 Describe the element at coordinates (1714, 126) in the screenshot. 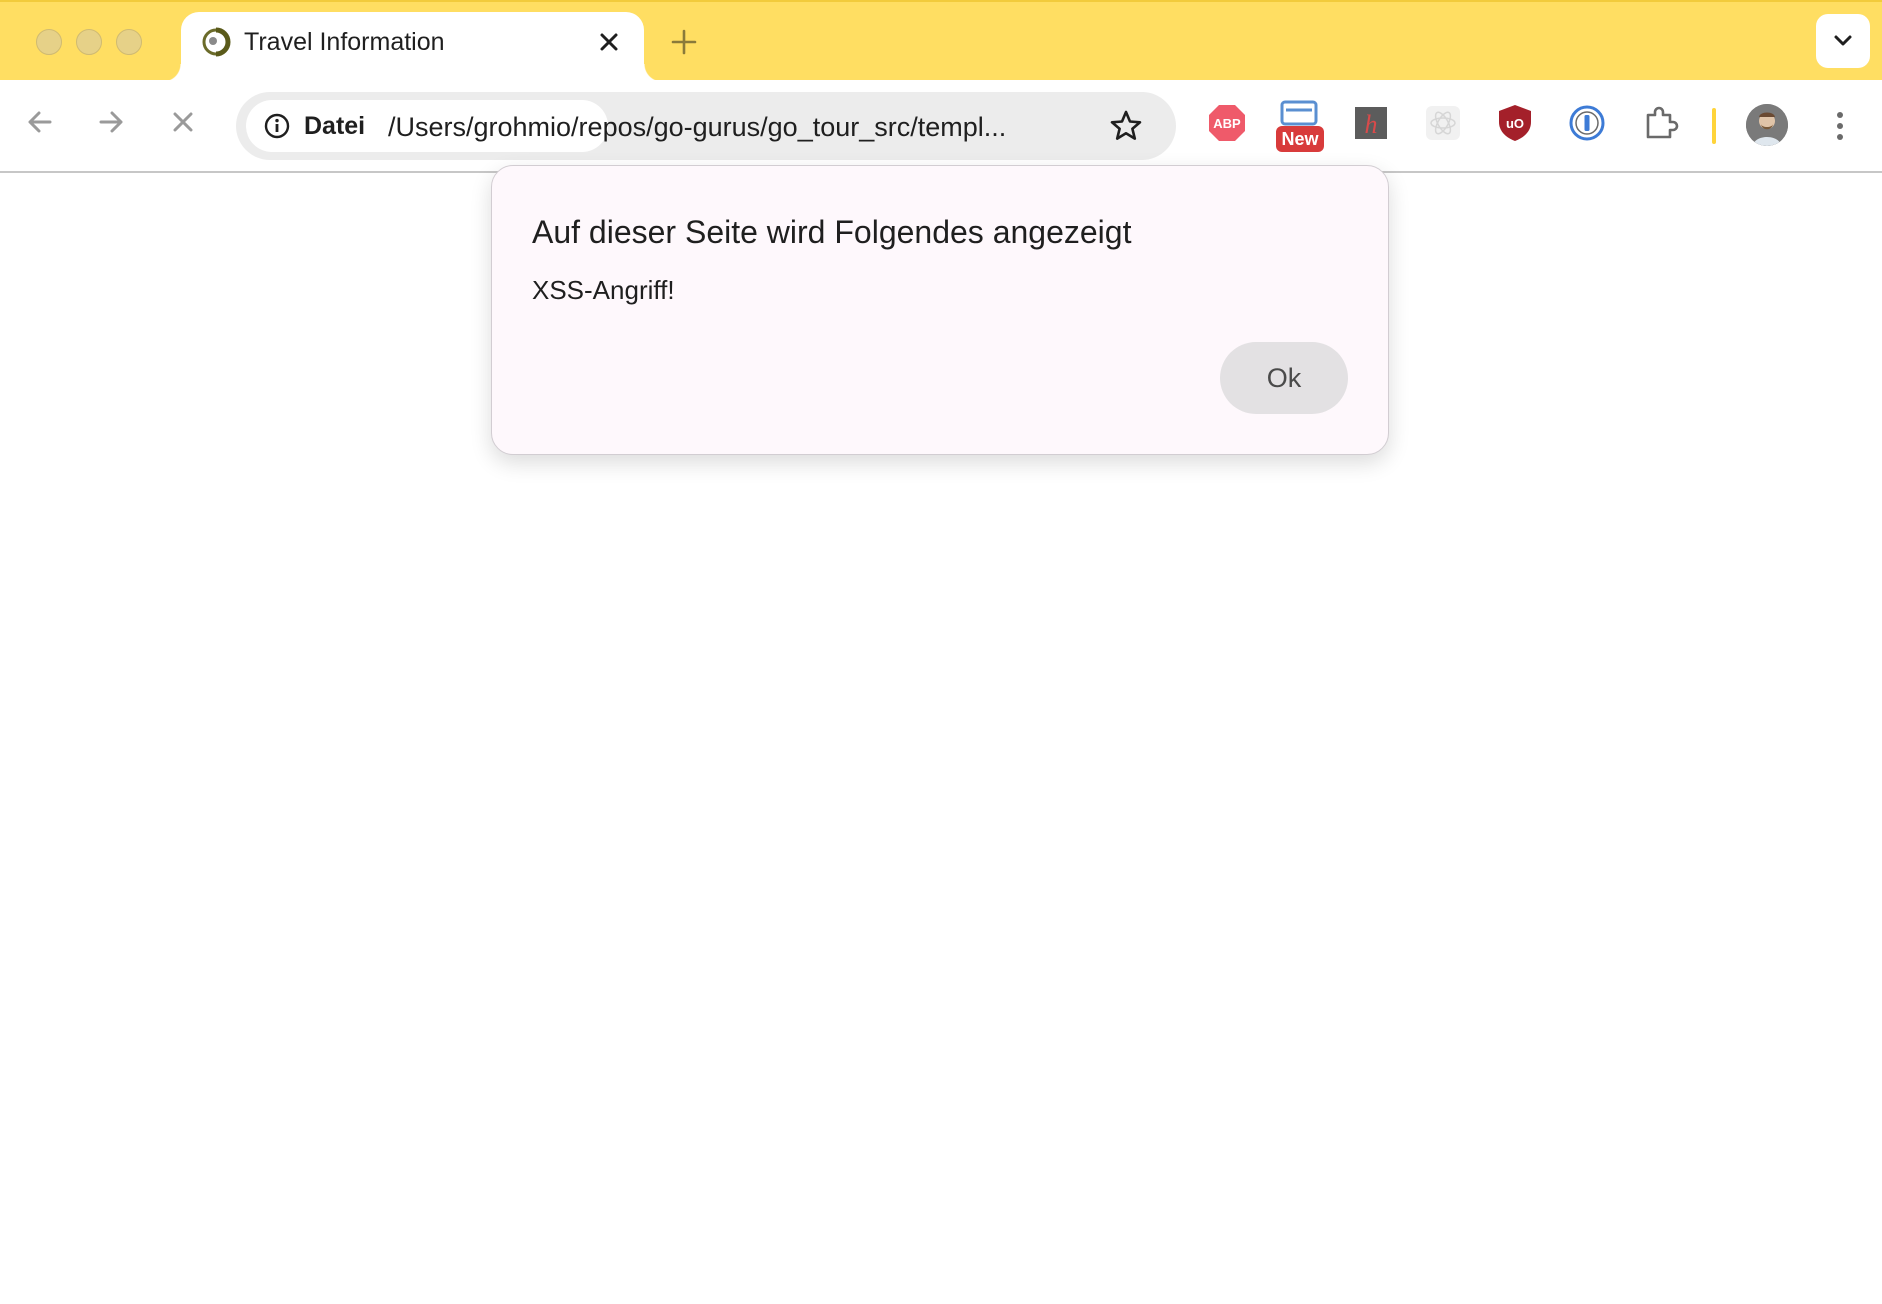

I see `toolbar-divider` at that location.